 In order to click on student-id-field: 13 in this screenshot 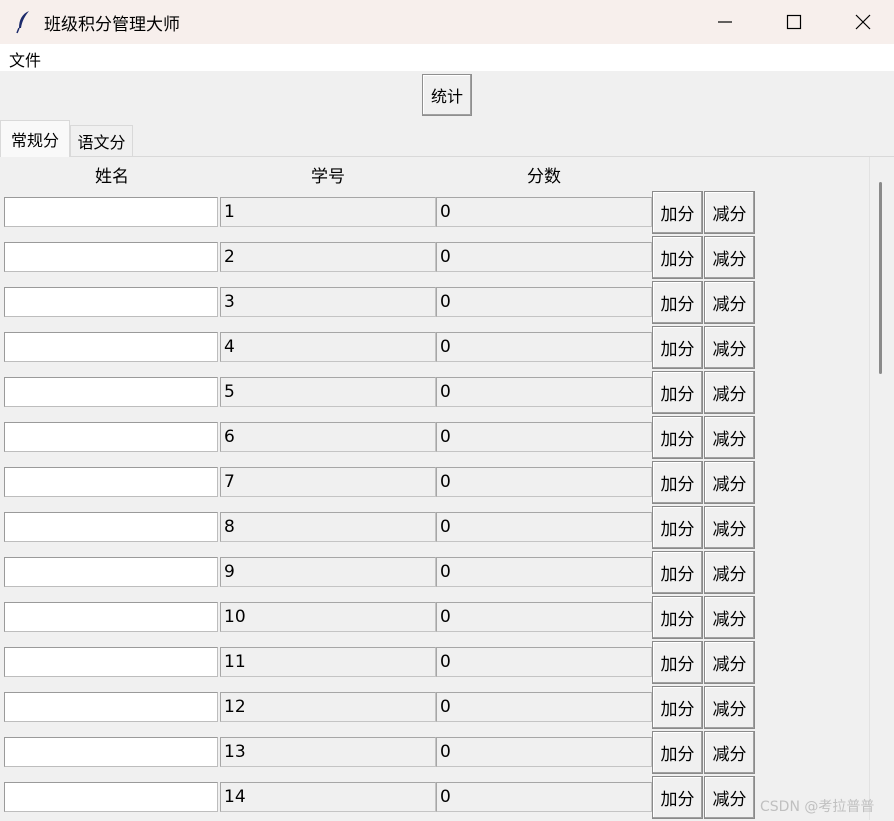, I will do `click(328, 752)`.